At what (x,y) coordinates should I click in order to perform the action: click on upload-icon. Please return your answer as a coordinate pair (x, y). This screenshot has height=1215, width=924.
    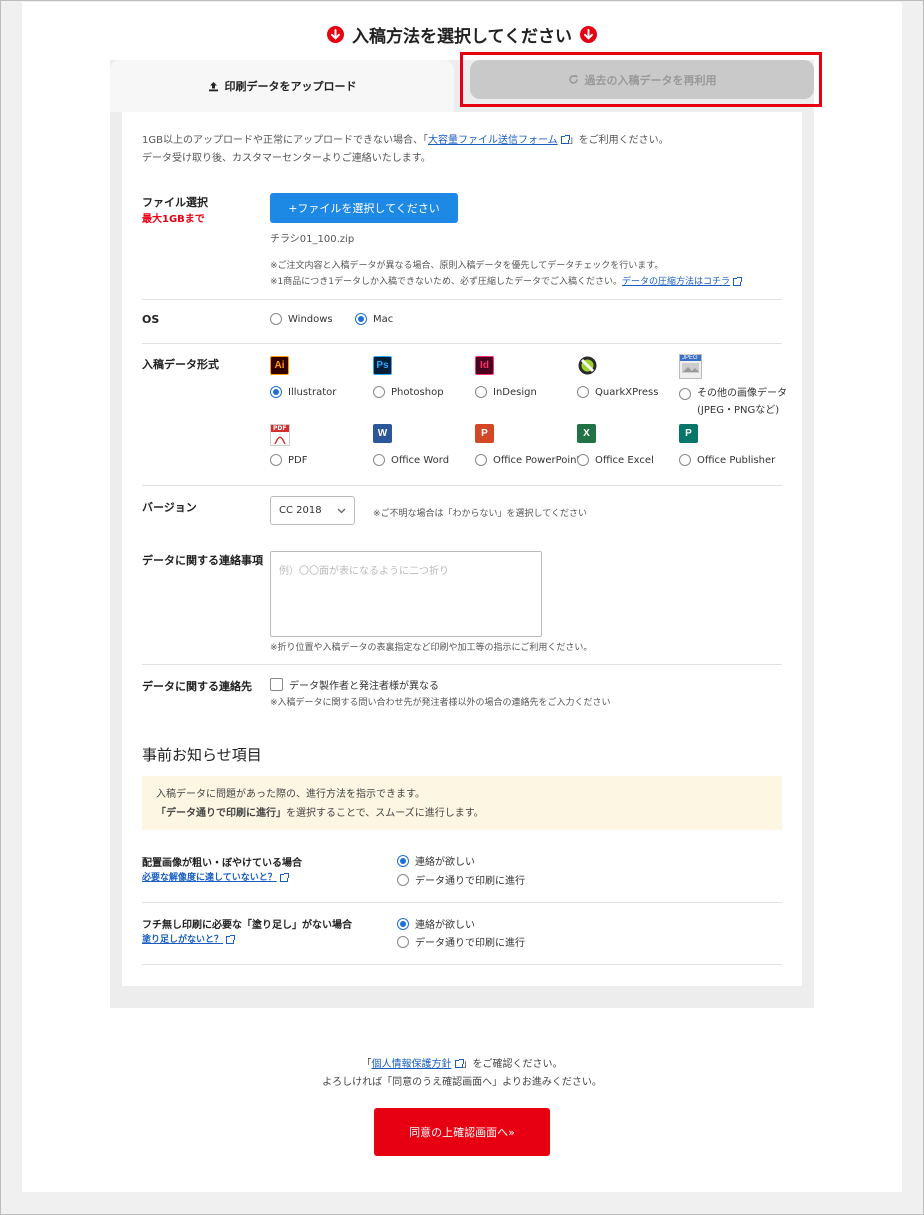
    Looking at the image, I should click on (213, 86).